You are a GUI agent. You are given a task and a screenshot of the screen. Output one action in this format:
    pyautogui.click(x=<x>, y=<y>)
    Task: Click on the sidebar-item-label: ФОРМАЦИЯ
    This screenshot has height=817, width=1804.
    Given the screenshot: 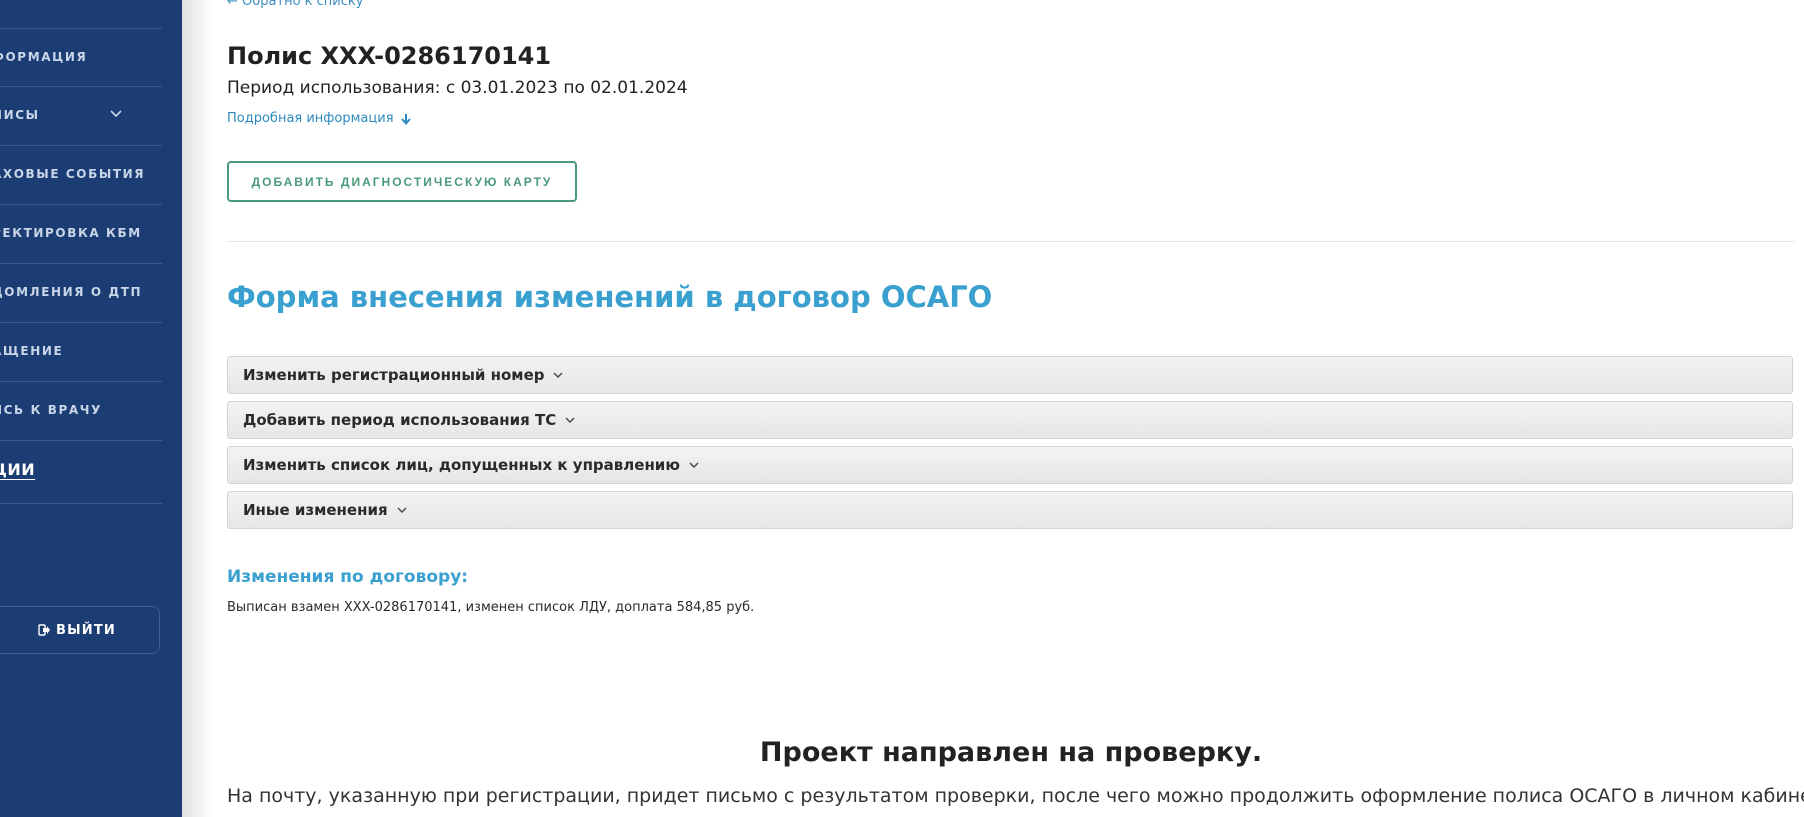 What is the action you would take?
    pyautogui.click(x=44, y=57)
    